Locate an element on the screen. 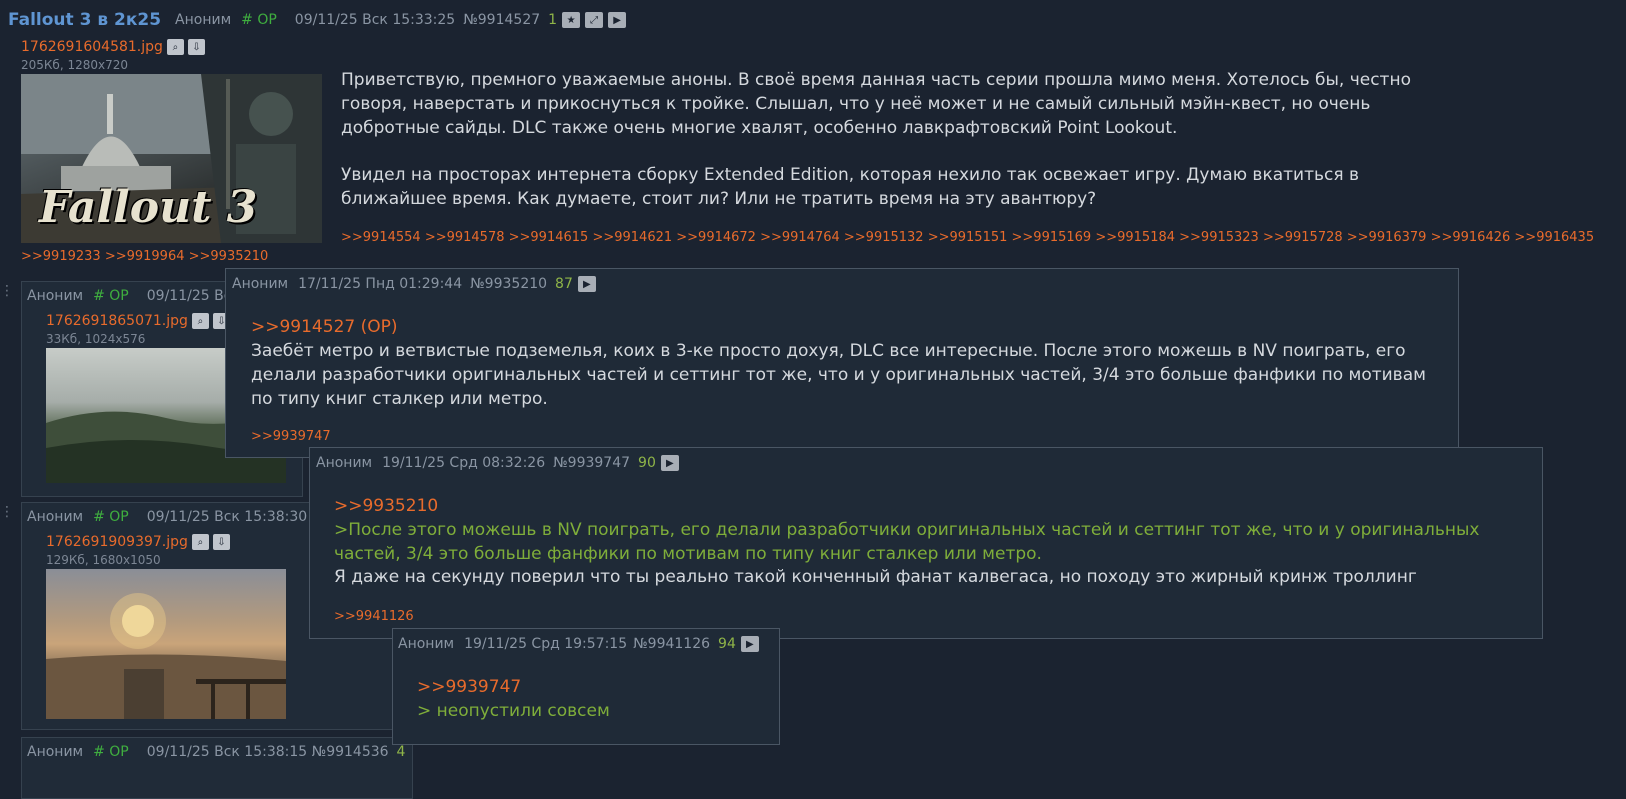 The image size is (1626, 799). post-date: 19/11/25 Срд 08:32:26 is located at coordinates (464, 463).